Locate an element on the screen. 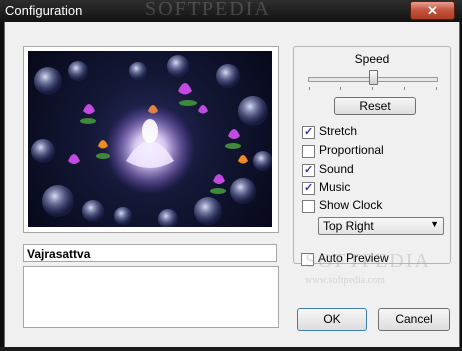 This screenshot has width=462, height=351. softpedia-watermark: SOFTPEDIA is located at coordinates (368, 261).